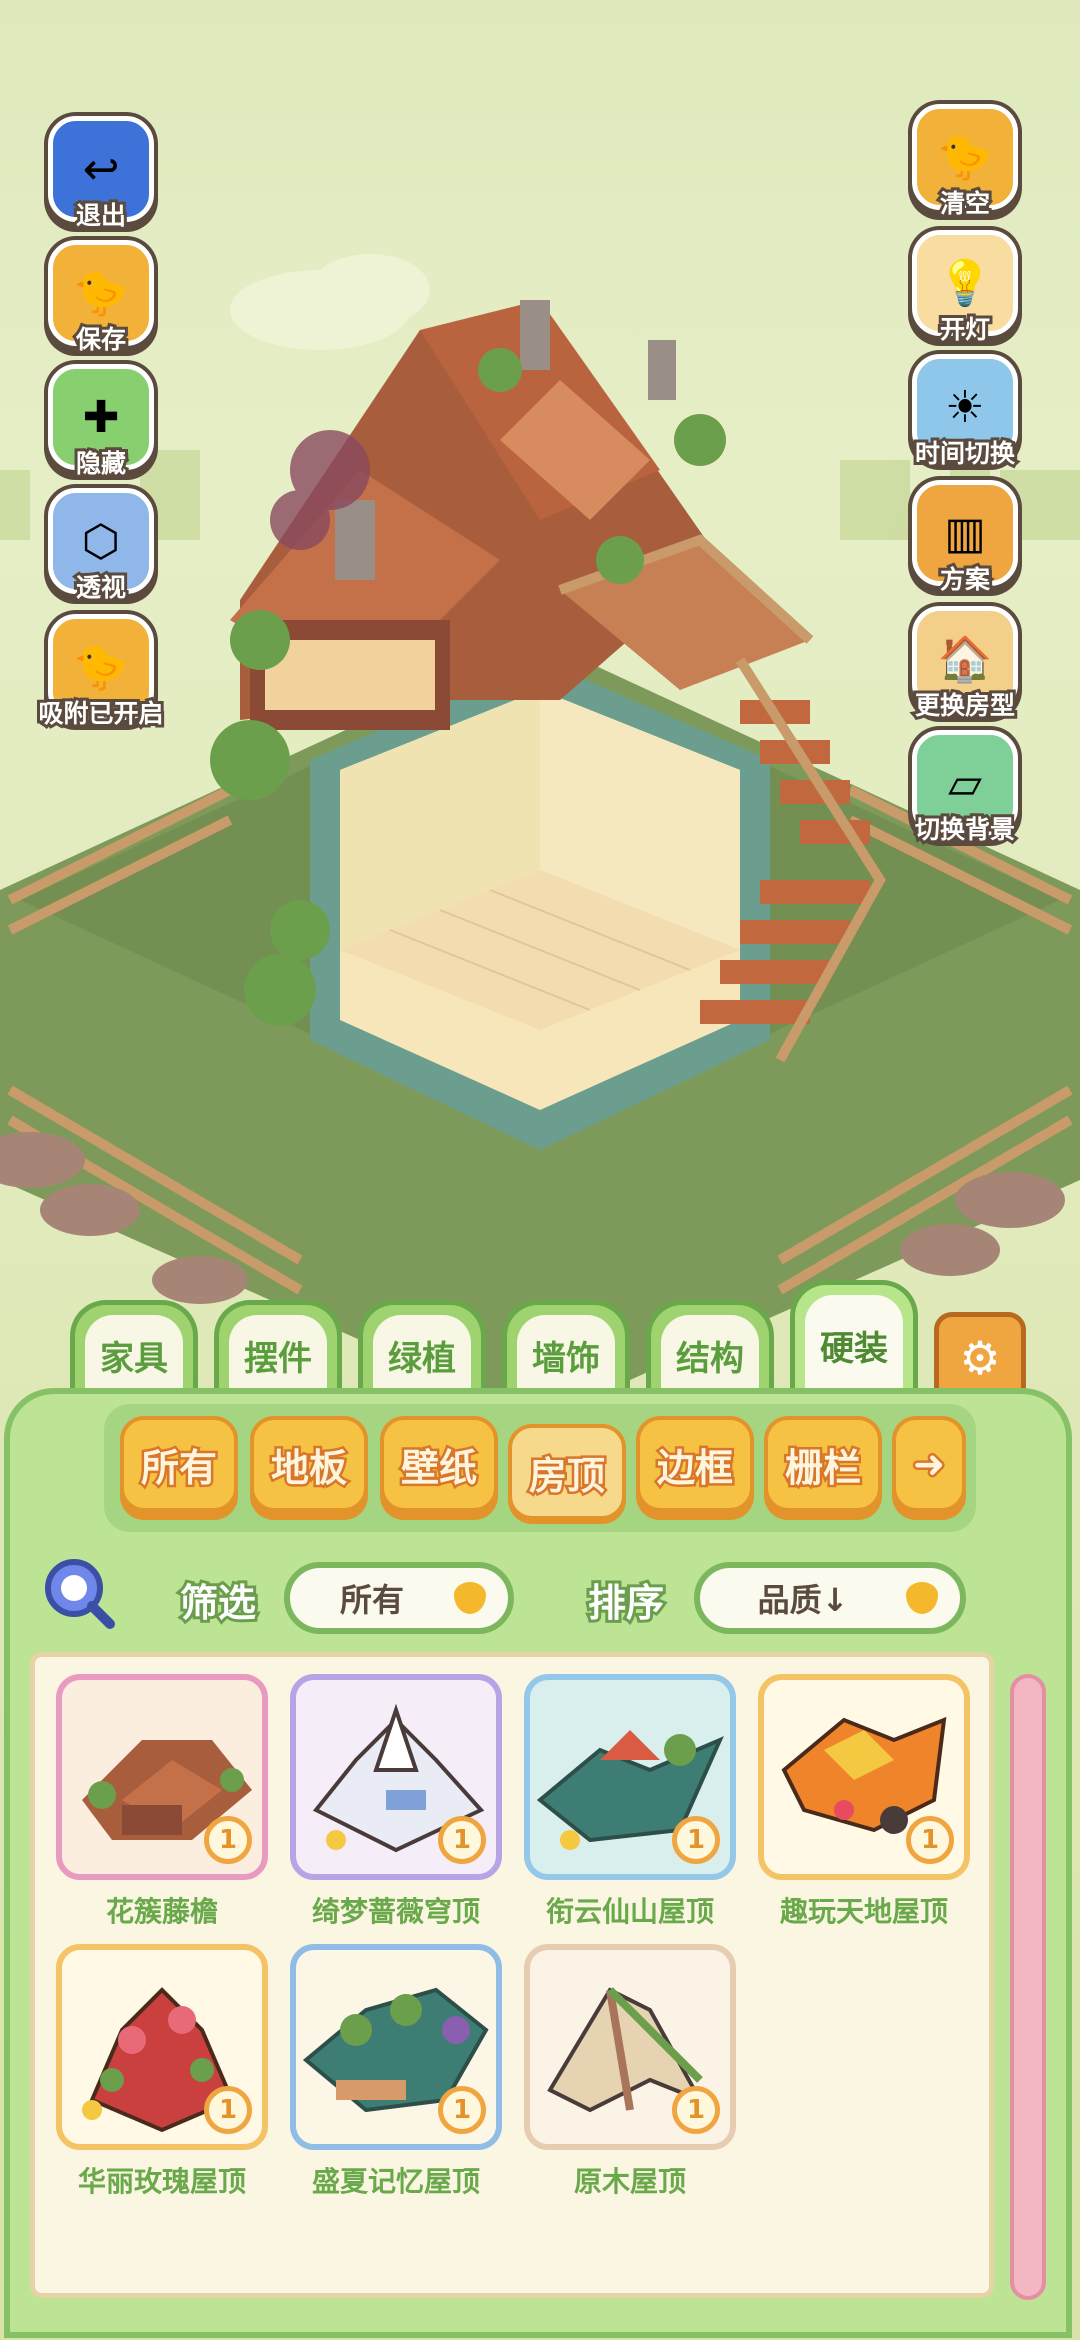 The image size is (1080, 2340). I want to click on category-floor: 地板, so click(309, 1464).